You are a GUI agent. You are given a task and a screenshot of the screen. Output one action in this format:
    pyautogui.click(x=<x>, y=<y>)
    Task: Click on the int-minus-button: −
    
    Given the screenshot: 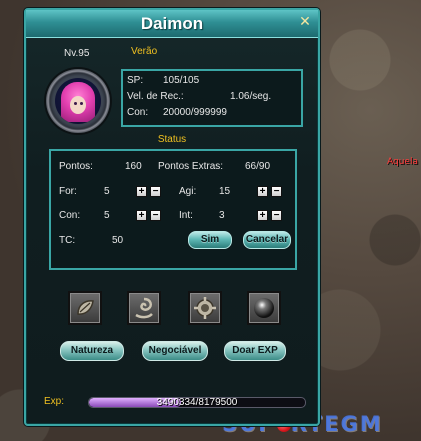 What is the action you would take?
    pyautogui.click(x=276, y=215)
    